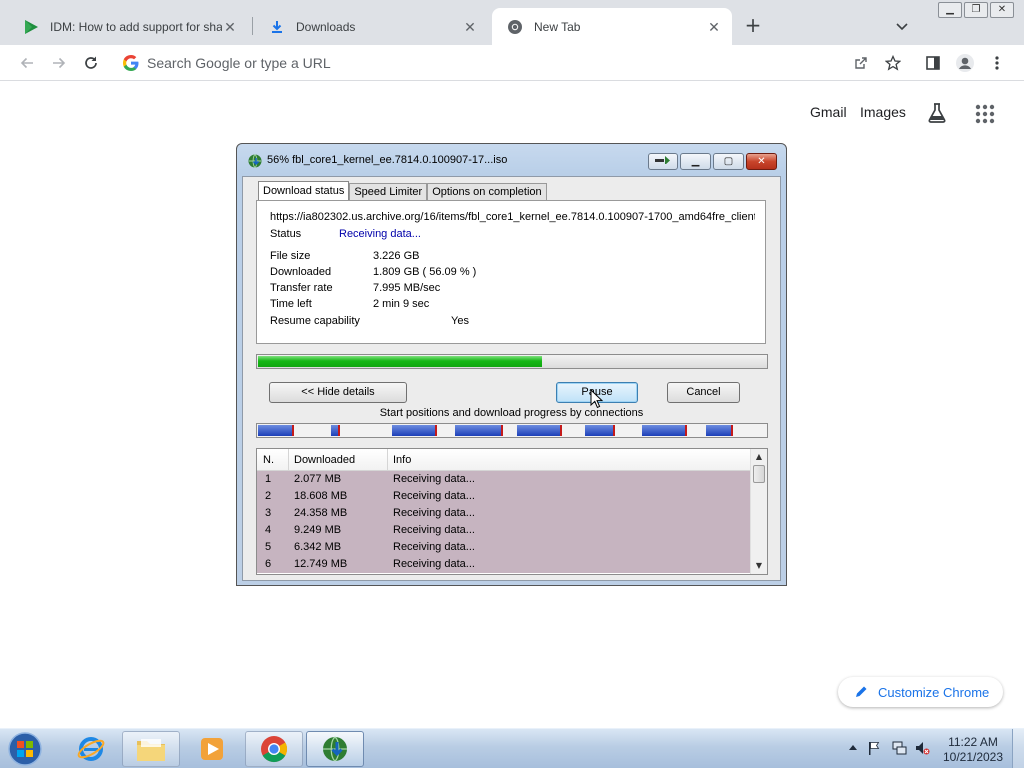  I want to click on window-controls: ▁ ❐ ✕, so click(976, 10).